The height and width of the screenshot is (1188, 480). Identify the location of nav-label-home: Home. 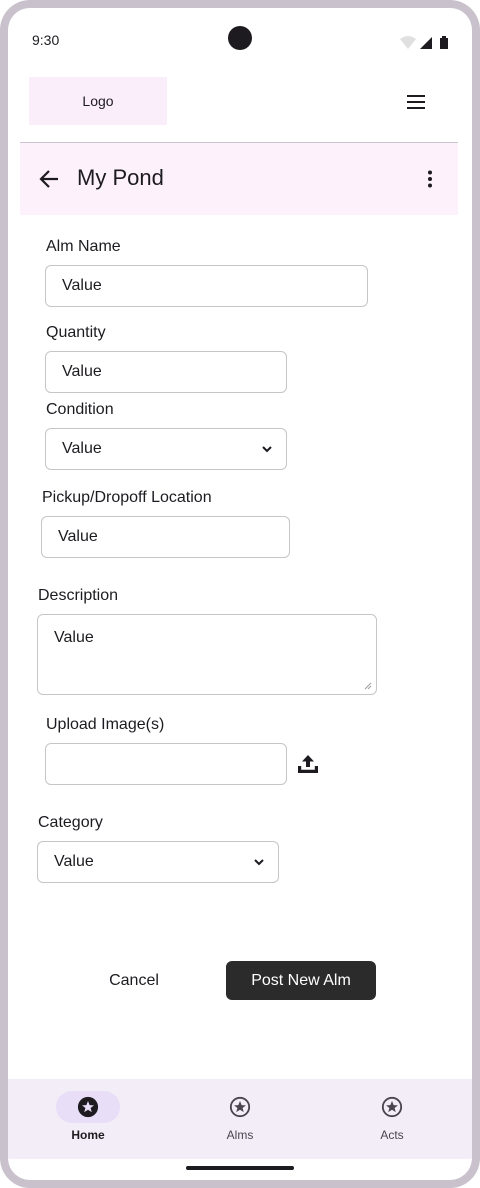
(88, 1135).